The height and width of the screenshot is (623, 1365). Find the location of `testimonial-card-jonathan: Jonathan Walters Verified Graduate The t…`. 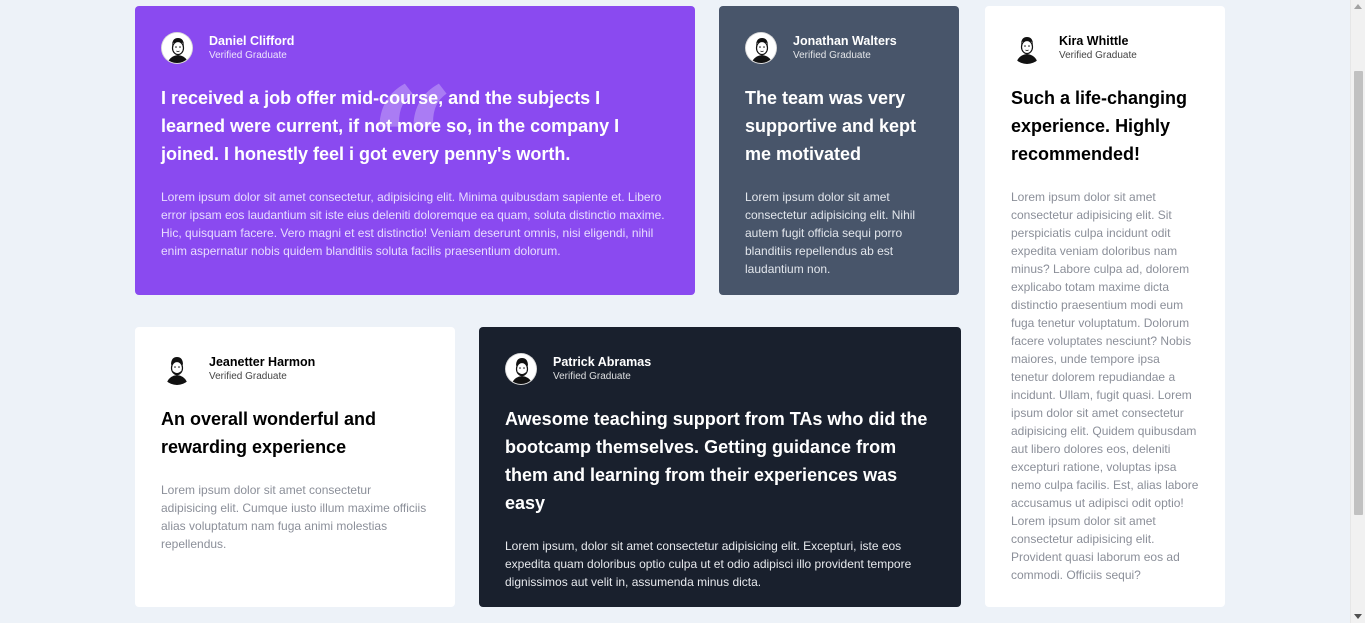

testimonial-card-jonathan: Jonathan Walters Verified Graduate The t… is located at coordinates (839, 150).